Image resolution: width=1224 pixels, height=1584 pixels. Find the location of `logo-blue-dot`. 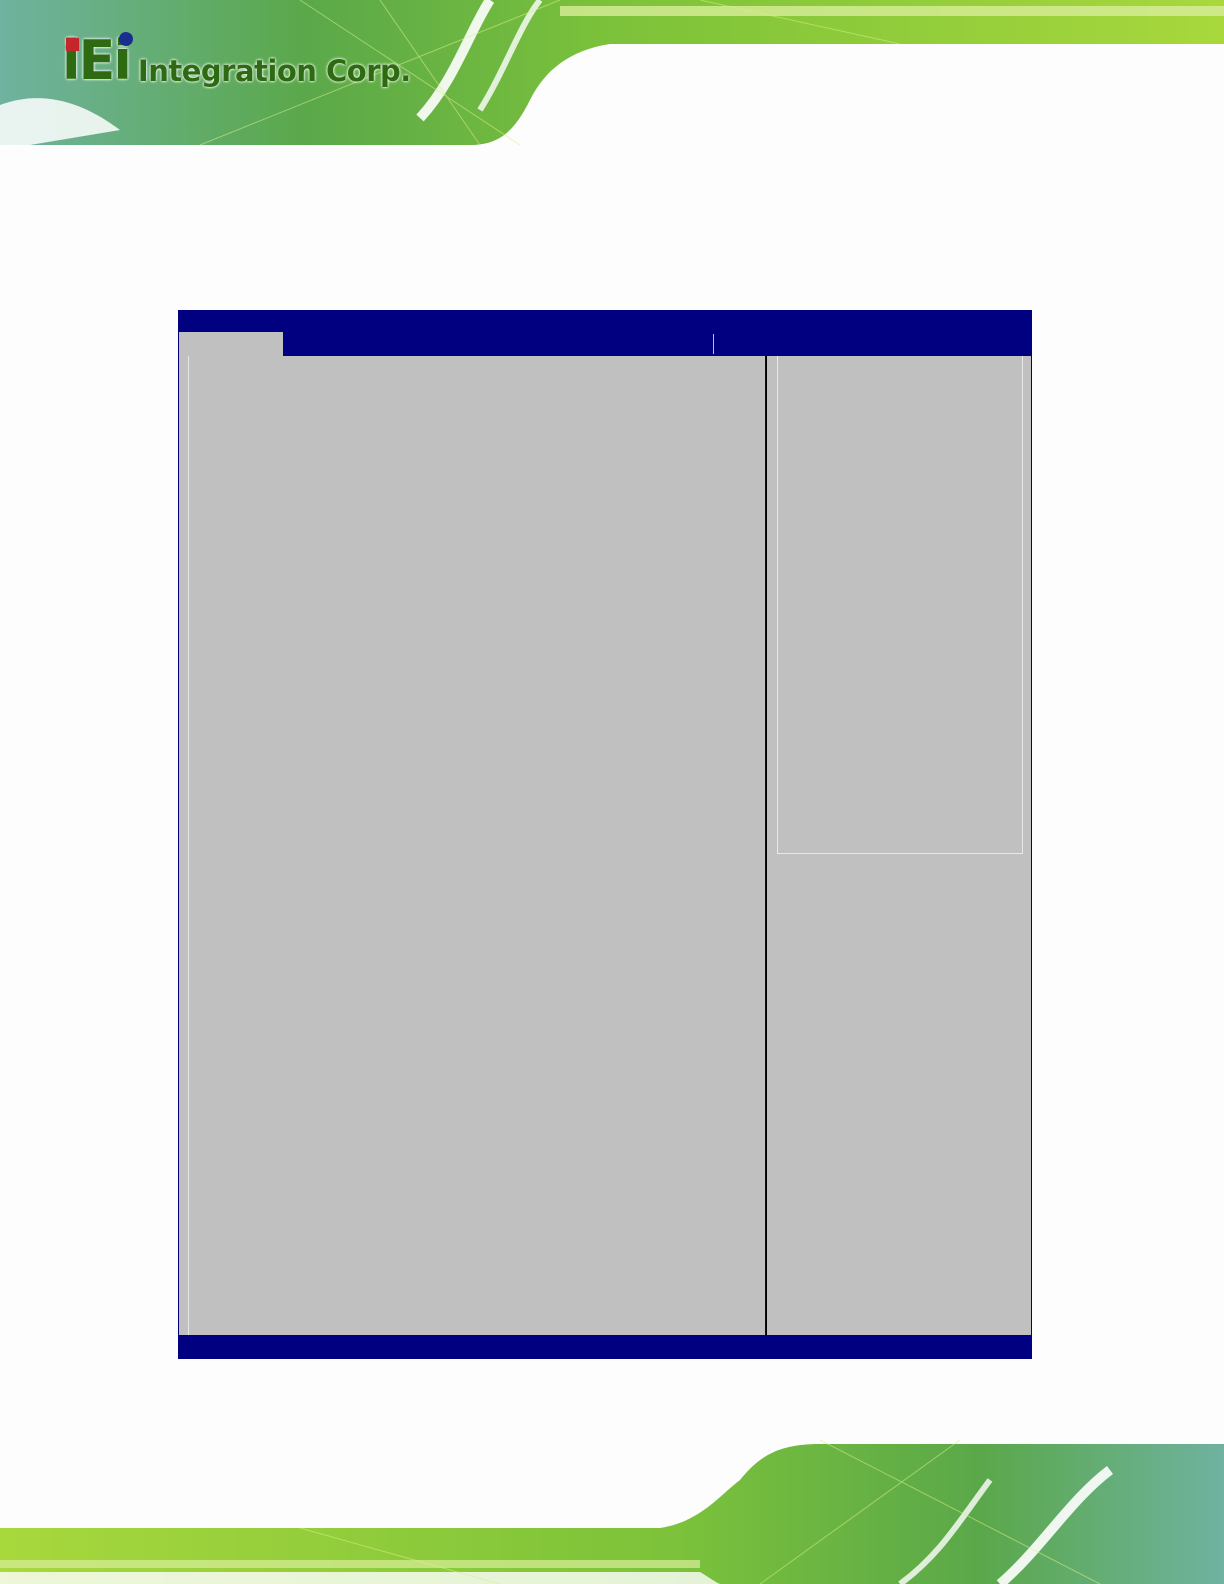

logo-blue-dot is located at coordinates (126, 39).